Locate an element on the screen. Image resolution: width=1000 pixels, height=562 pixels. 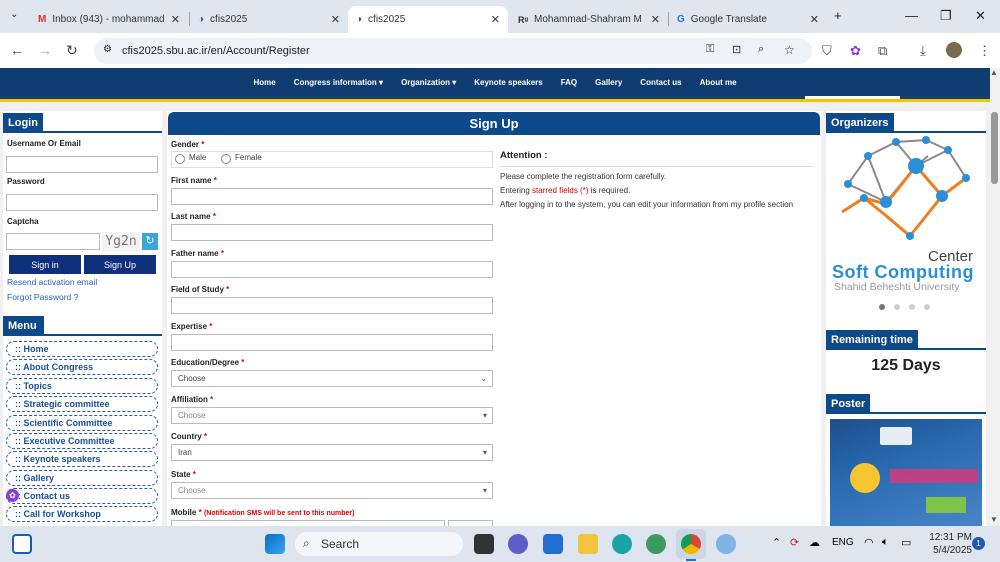
network-app-icon is located at coordinates (656, 544).